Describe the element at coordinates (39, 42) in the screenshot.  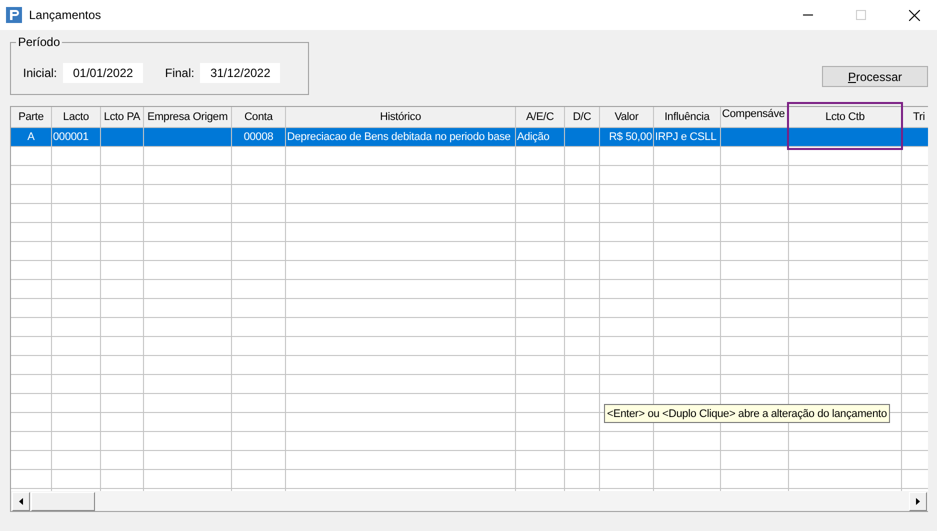
I see `group-legend: Período` at that location.